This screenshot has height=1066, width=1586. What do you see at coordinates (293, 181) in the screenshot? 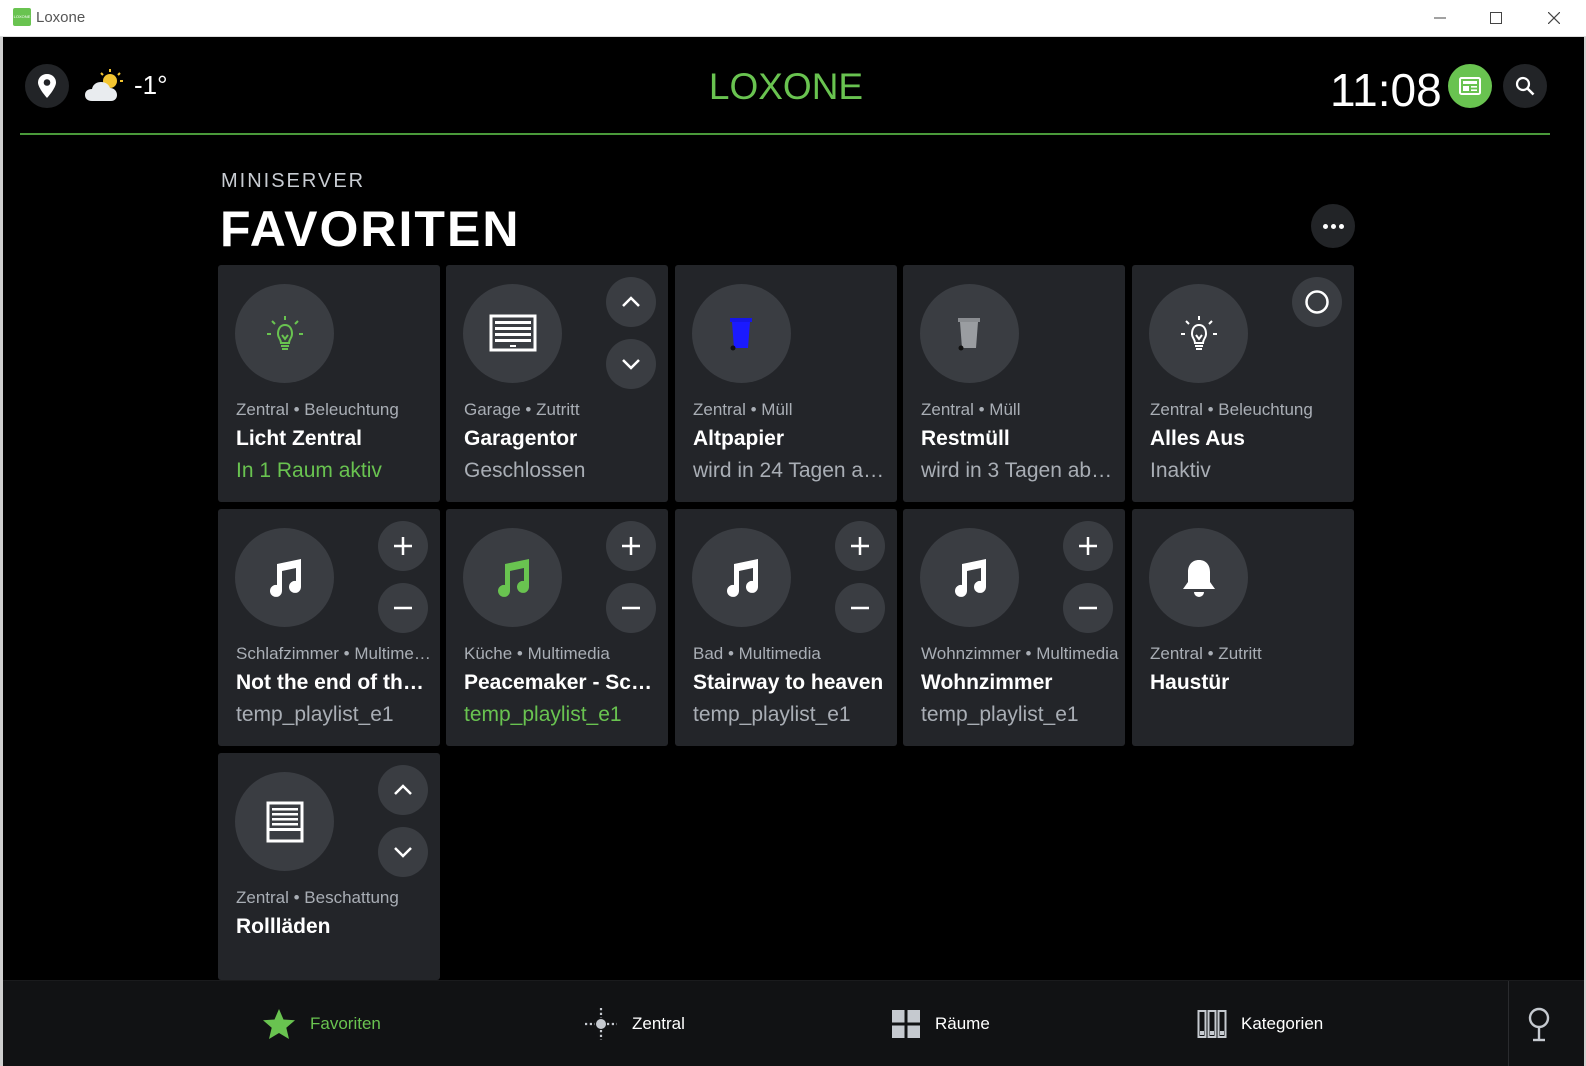
I see `breadcrumb: MINISERVER` at bounding box center [293, 181].